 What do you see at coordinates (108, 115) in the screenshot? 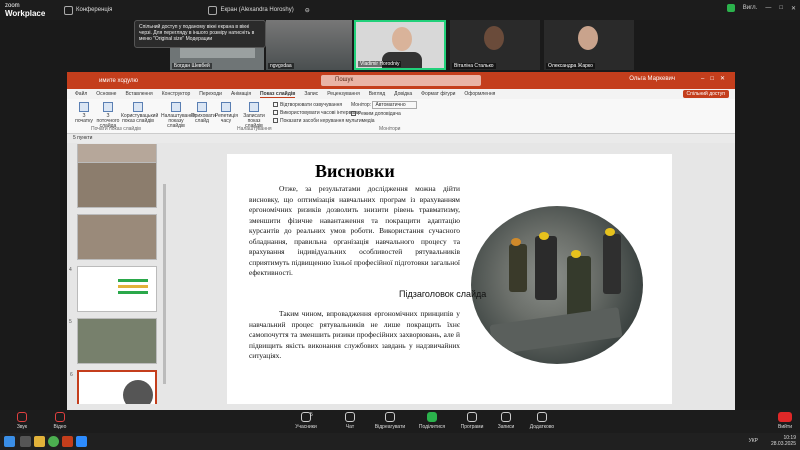
I see `from-current-button: З поточного слайда` at bounding box center [108, 115].